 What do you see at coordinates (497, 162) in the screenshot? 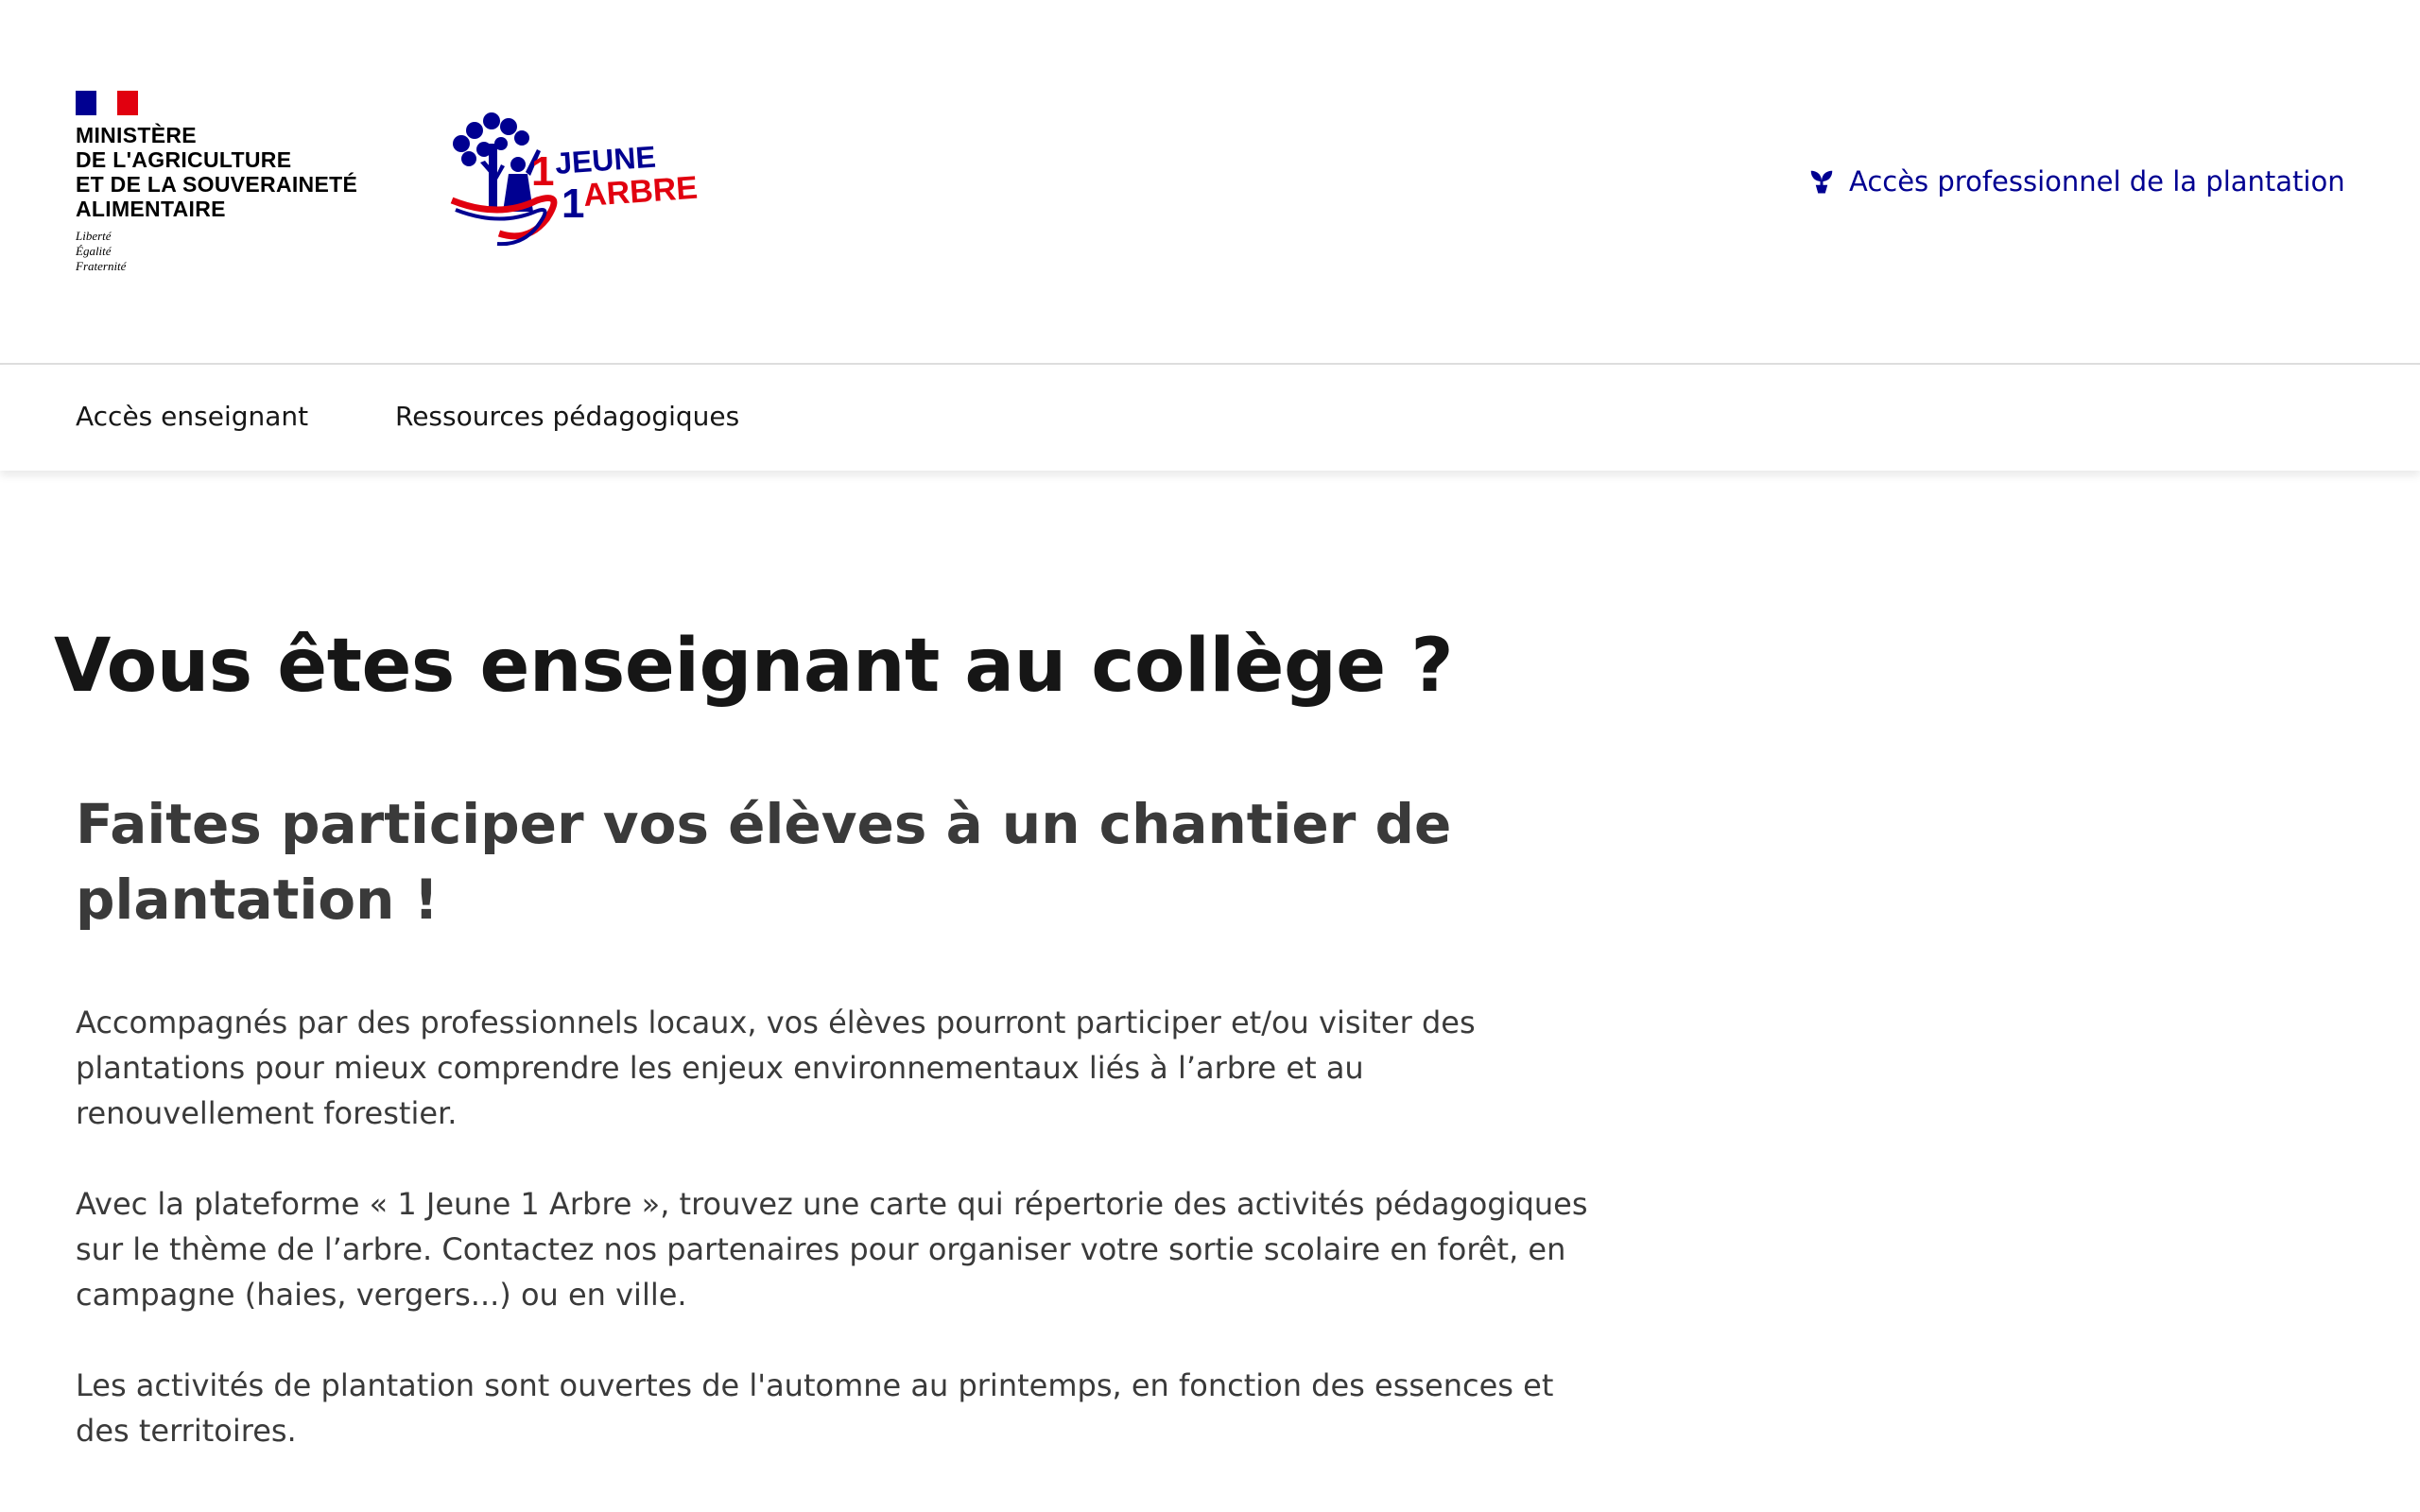
I see `tree-icon` at bounding box center [497, 162].